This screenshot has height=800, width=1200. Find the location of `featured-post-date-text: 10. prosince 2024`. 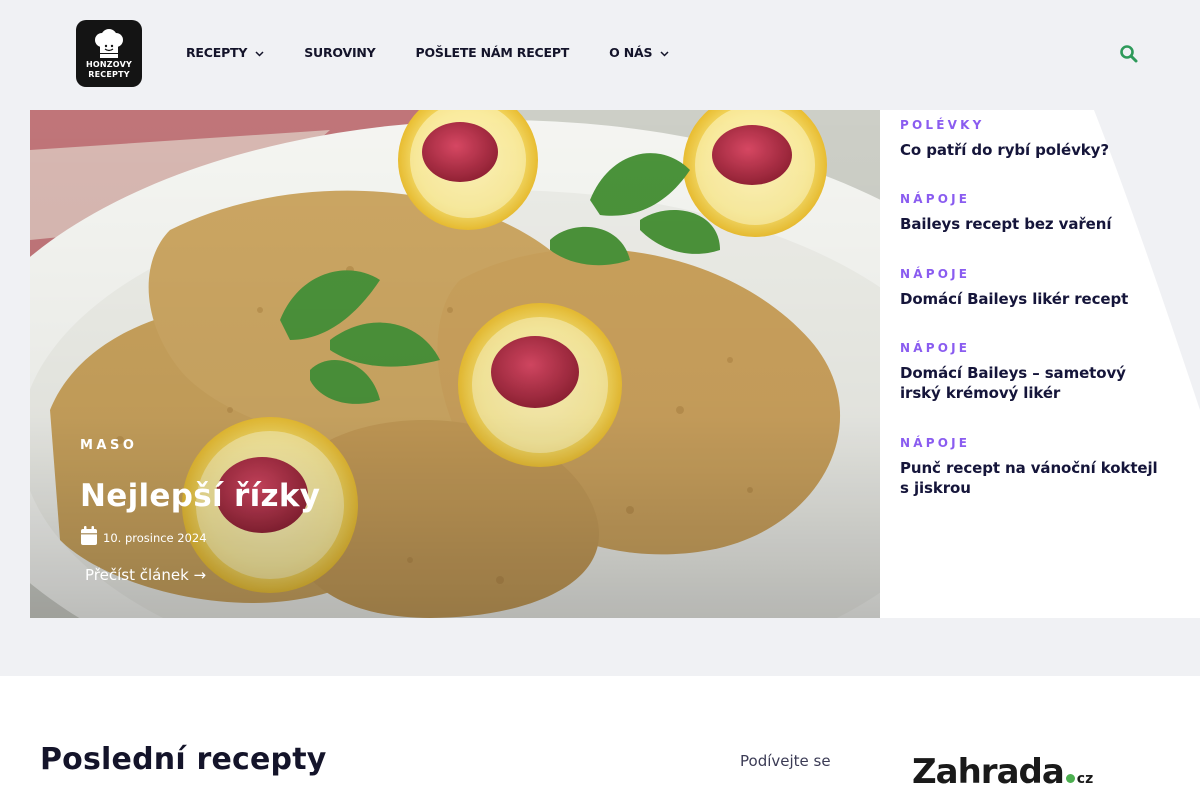

featured-post-date-text: 10. prosince 2024 is located at coordinates (155, 537).